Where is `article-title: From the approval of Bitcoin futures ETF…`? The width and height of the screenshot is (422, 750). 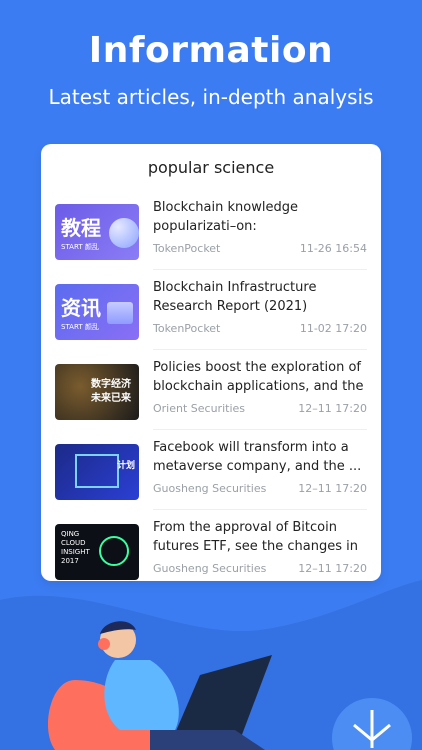 article-title: From the approval of Bitcoin futures ETF… is located at coordinates (255, 537).